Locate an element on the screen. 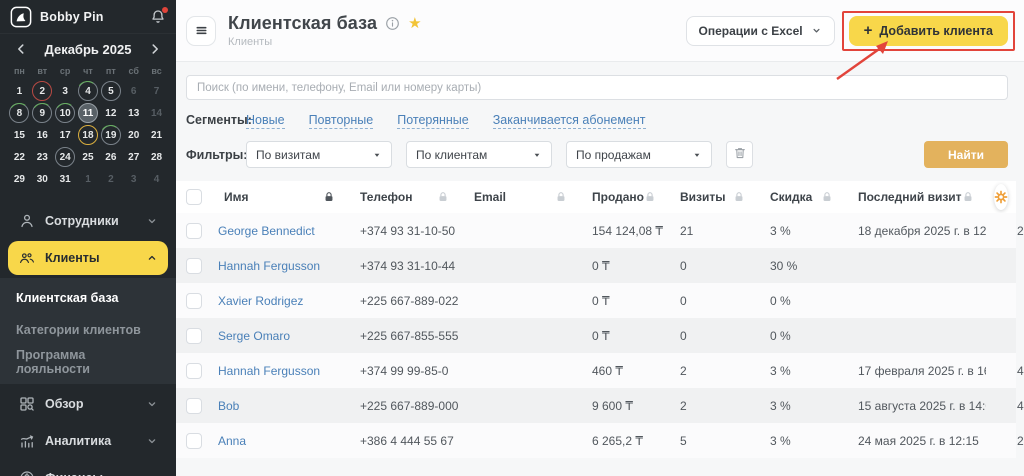  client-name-link: Bob is located at coordinates (280, 406).